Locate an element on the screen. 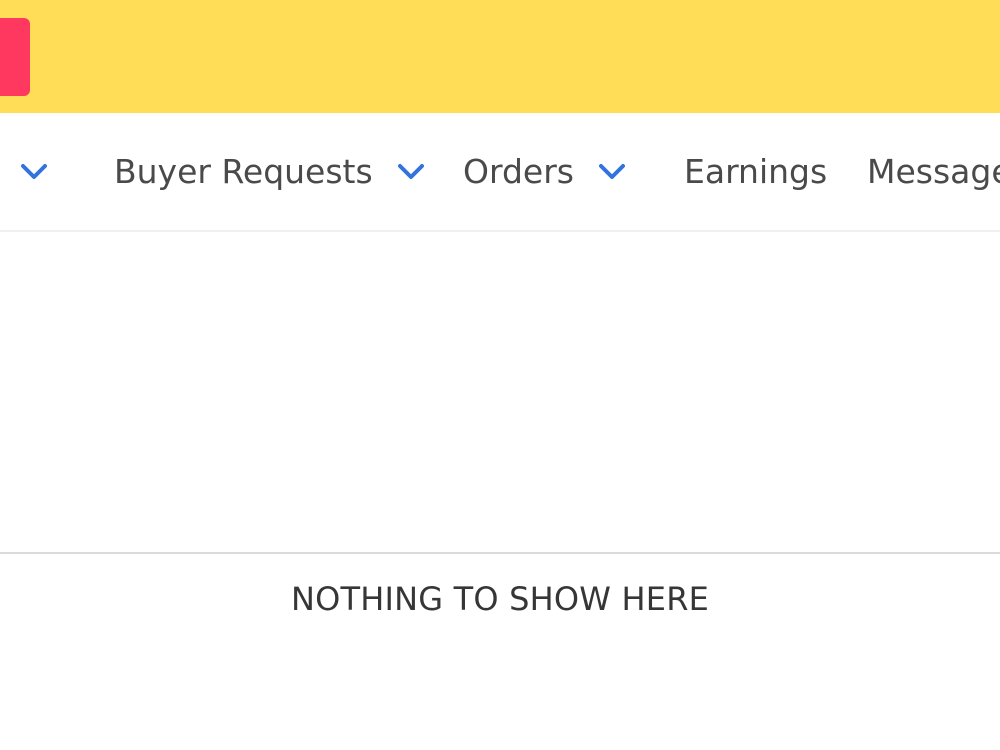 The height and width of the screenshot is (750, 1000). nav-item-orders: Orders is located at coordinates (544, 171).